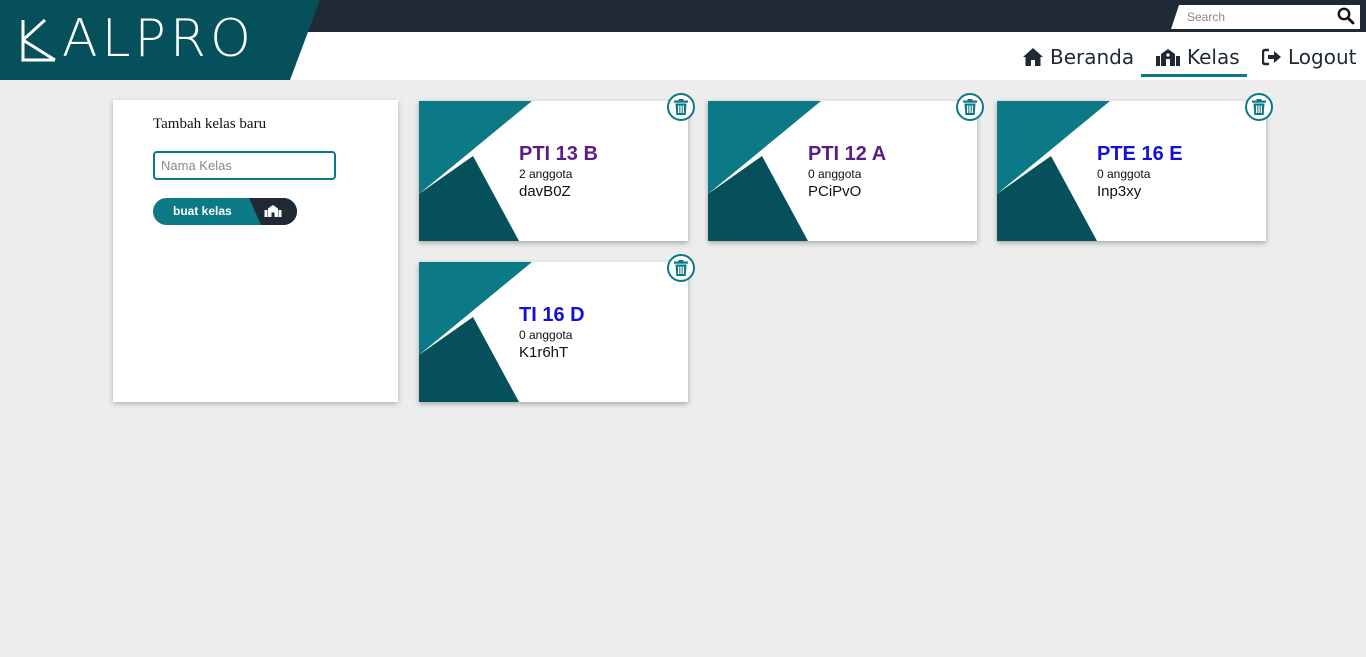  I want to click on add-class-panel: Tambah kelas baru buat kelas, so click(255, 251).